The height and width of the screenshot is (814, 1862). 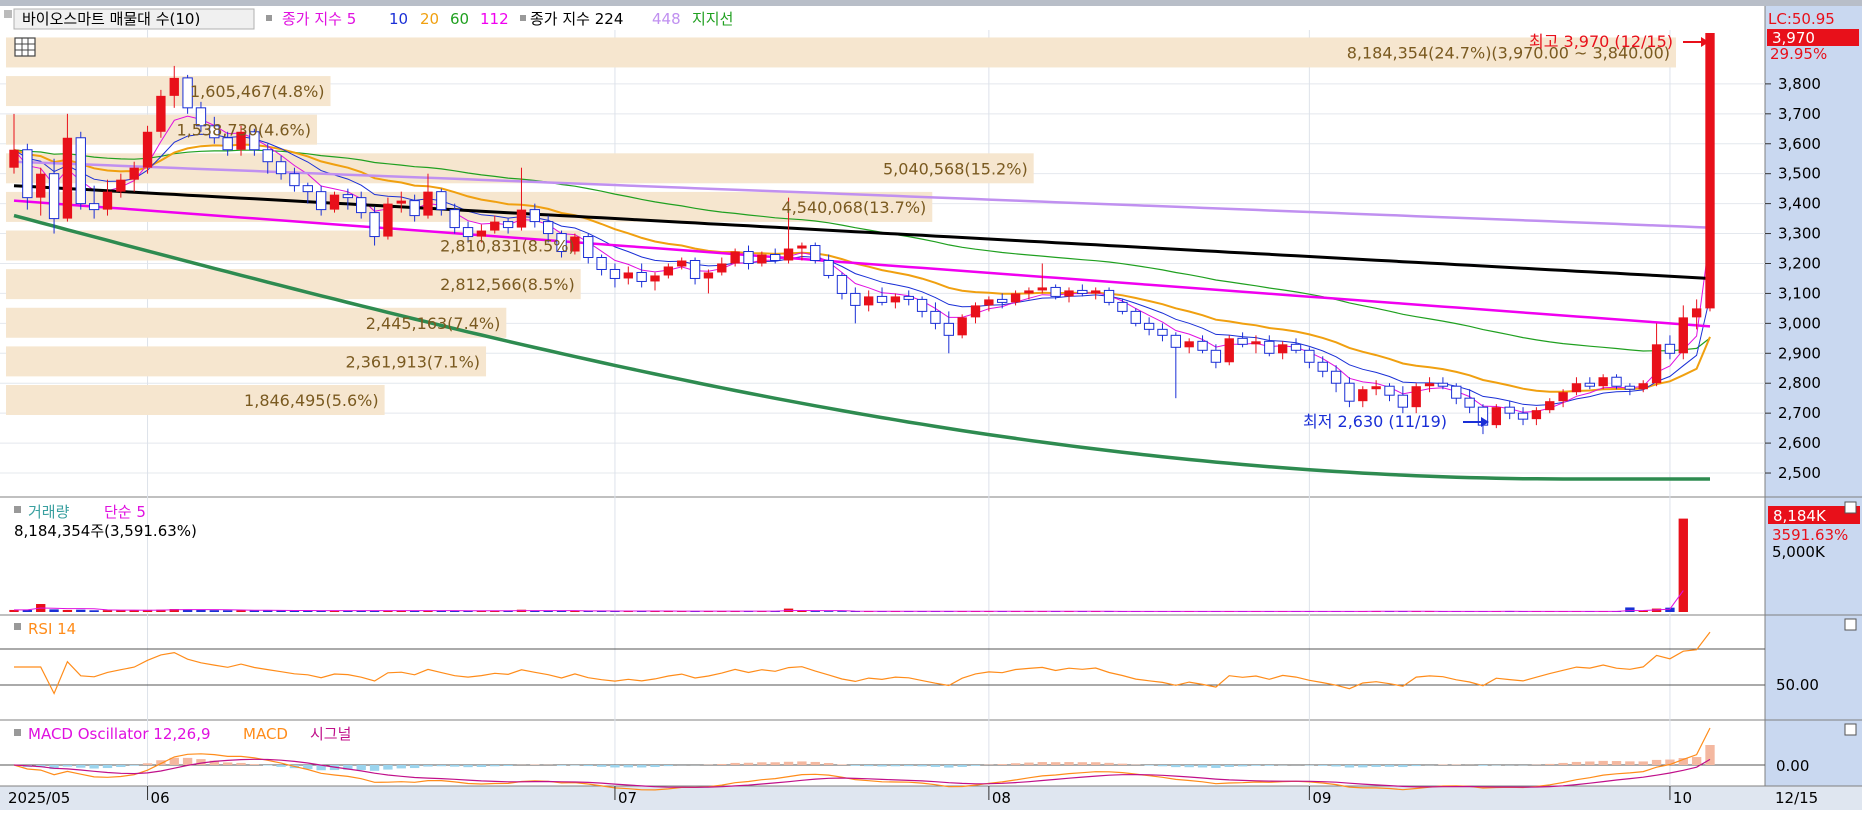 What do you see at coordinates (1810, 535) in the screenshot?
I see `volume-axis-pct: 3591.63%` at bounding box center [1810, 535].